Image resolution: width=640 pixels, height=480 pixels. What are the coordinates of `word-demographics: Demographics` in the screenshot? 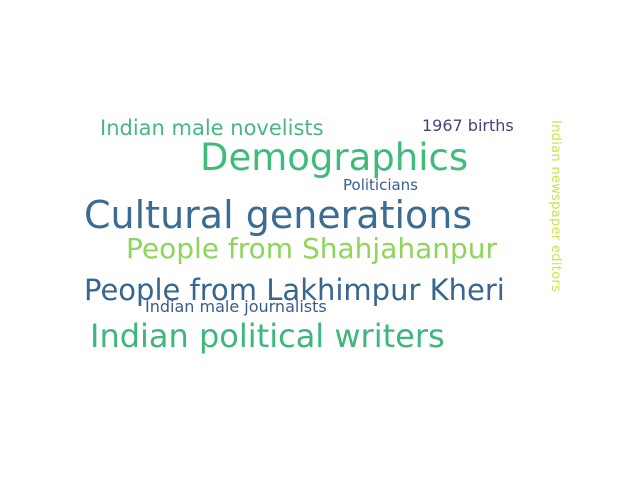 It's located at (334, 157).